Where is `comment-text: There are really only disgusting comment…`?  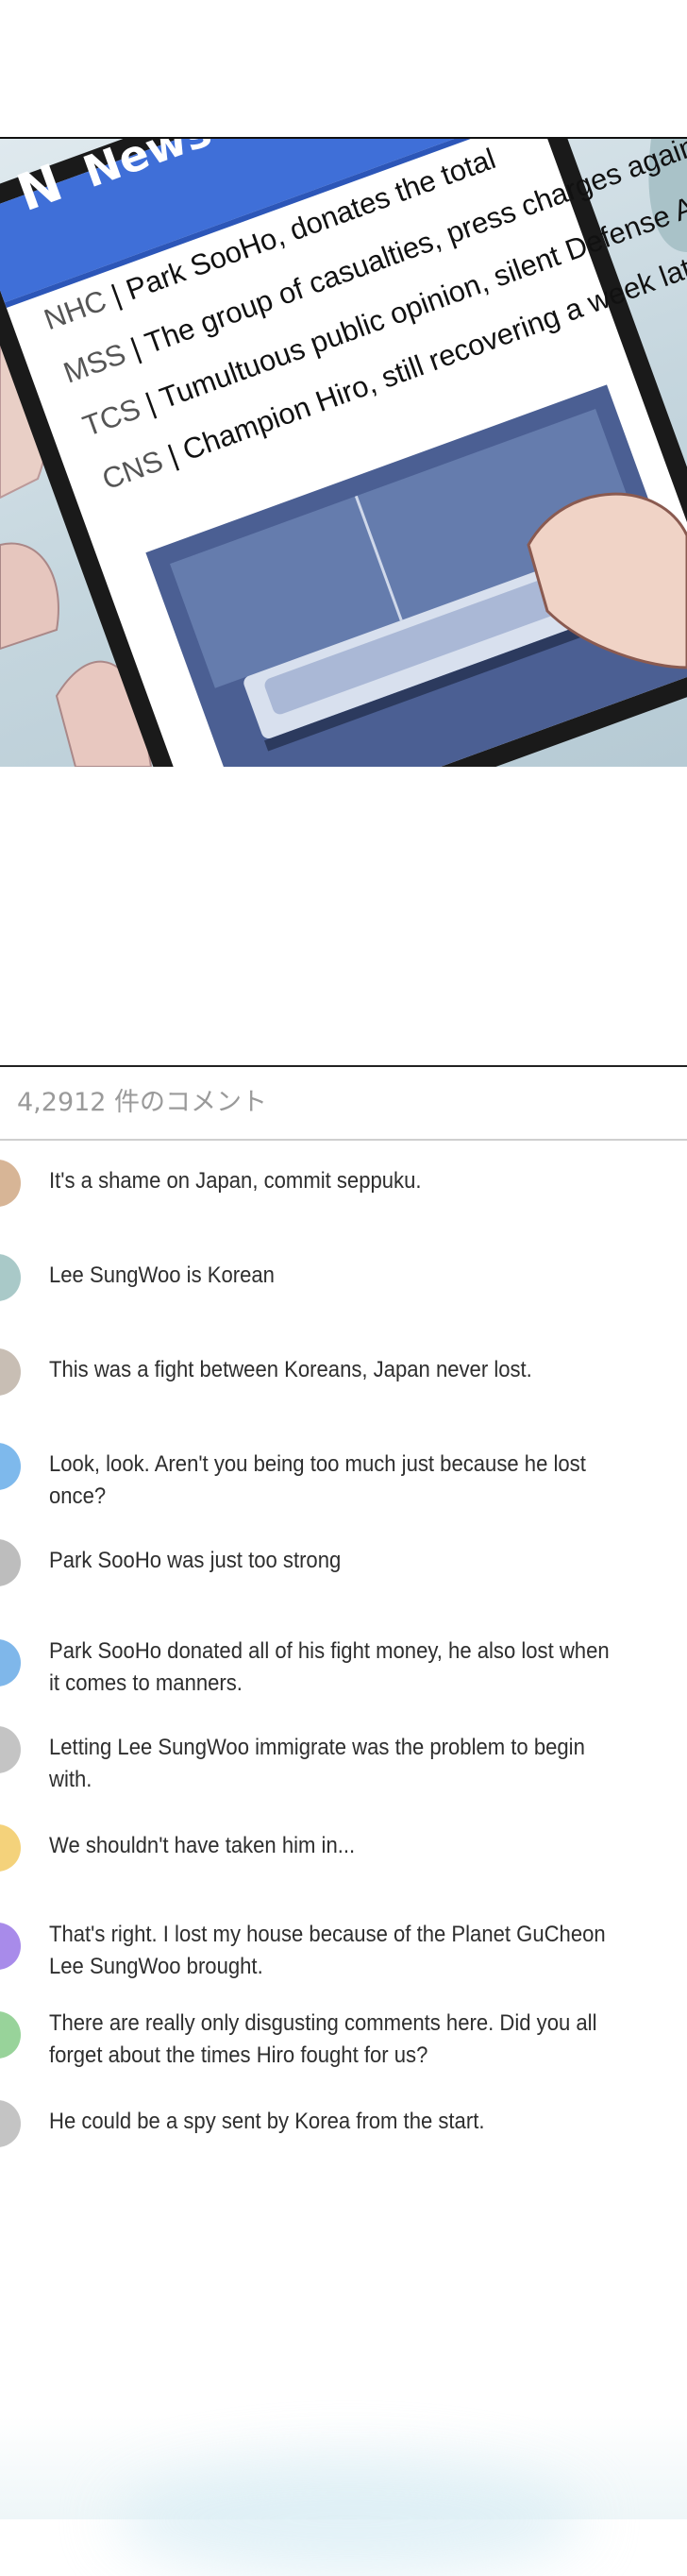
comment-text: There are really only disgusting comment… is located at coordinates (323, 2039).